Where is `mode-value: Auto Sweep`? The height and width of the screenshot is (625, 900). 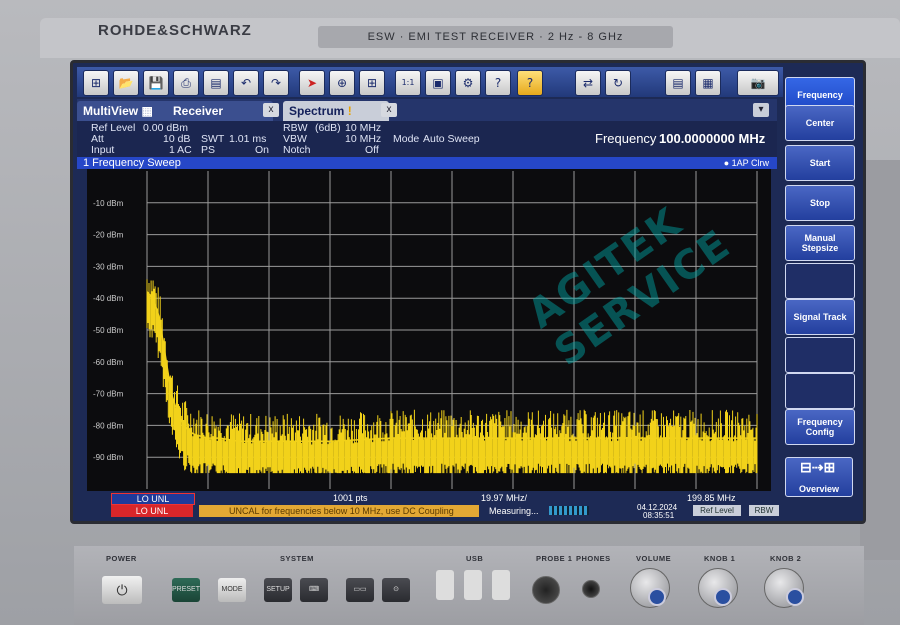 mode-value: Auto Sweep is located at coordinates (451, 139).